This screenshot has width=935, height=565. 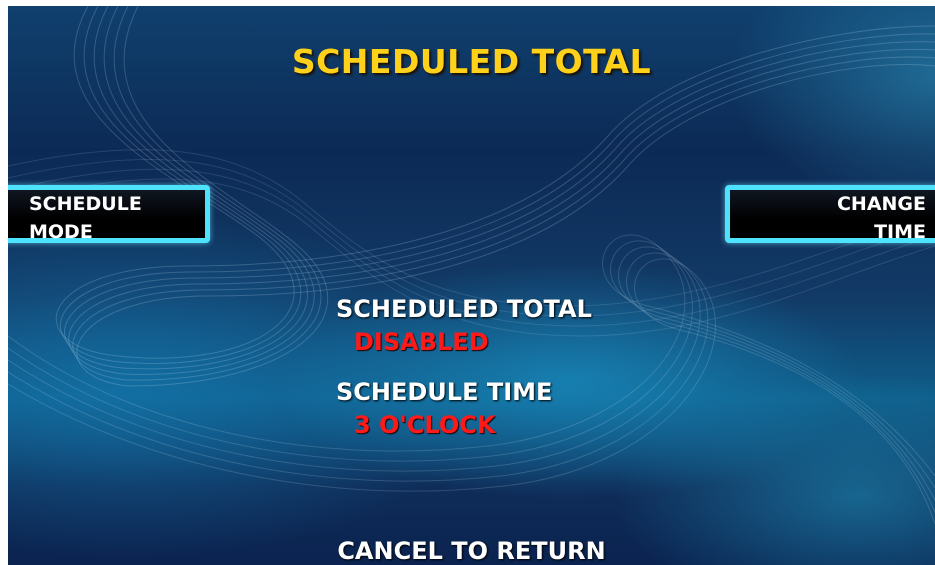 What do you see at coordinates (471, 551) in the screenshot?
I see `cancel-instruction: CANCEL TO RETURN` at bounding box center [471, 551].